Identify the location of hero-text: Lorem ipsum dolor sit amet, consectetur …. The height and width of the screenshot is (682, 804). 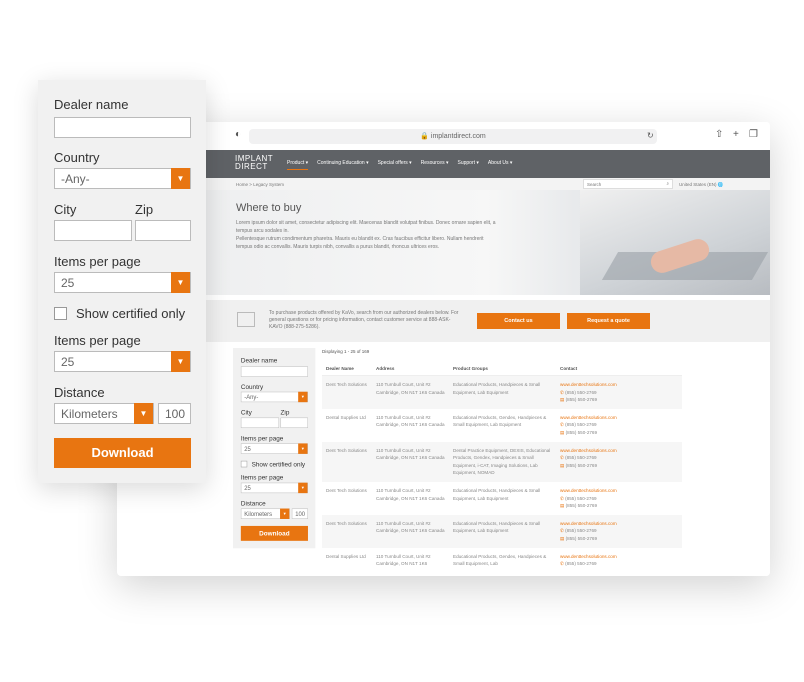
(366, 235).